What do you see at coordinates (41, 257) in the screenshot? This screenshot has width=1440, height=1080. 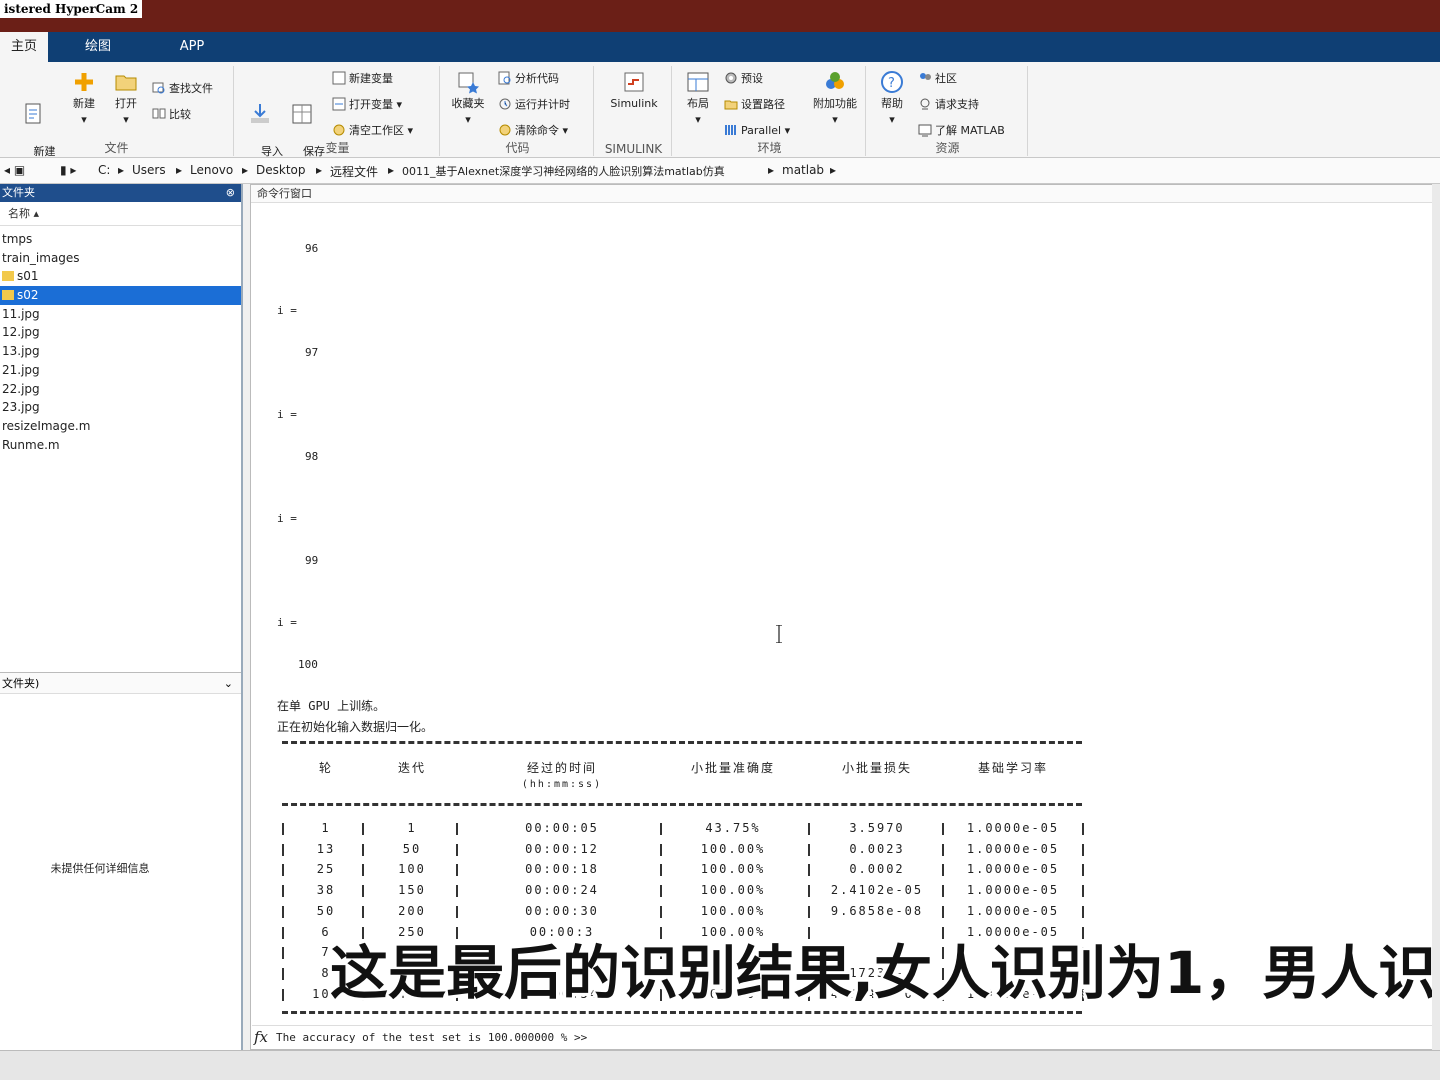 I see `file-name: train_images` at bounding box center [41, 257].